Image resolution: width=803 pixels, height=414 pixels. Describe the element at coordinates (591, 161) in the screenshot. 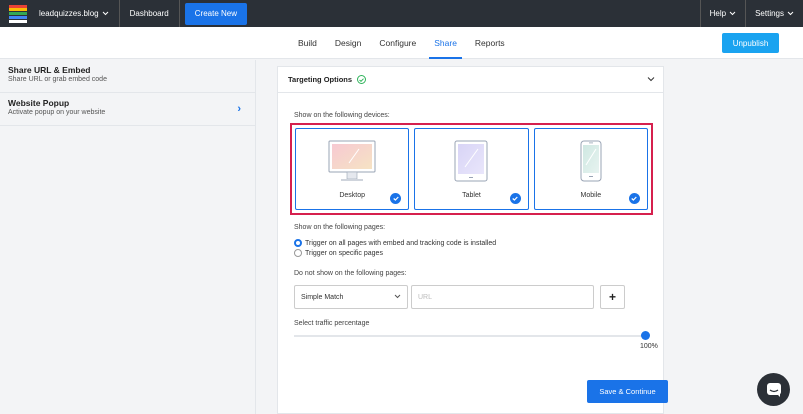

I see `mobile-icon` at that location.